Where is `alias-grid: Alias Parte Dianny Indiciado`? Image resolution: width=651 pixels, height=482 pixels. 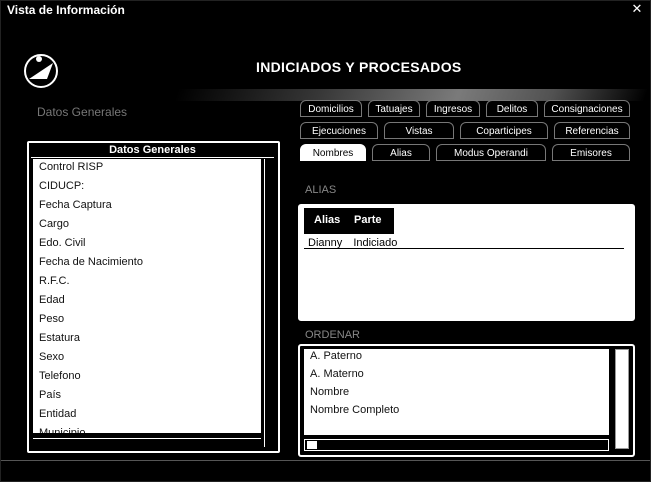 alias-grid: Alias Parte Dianny Indiciado is located at coordinates (466, 262).